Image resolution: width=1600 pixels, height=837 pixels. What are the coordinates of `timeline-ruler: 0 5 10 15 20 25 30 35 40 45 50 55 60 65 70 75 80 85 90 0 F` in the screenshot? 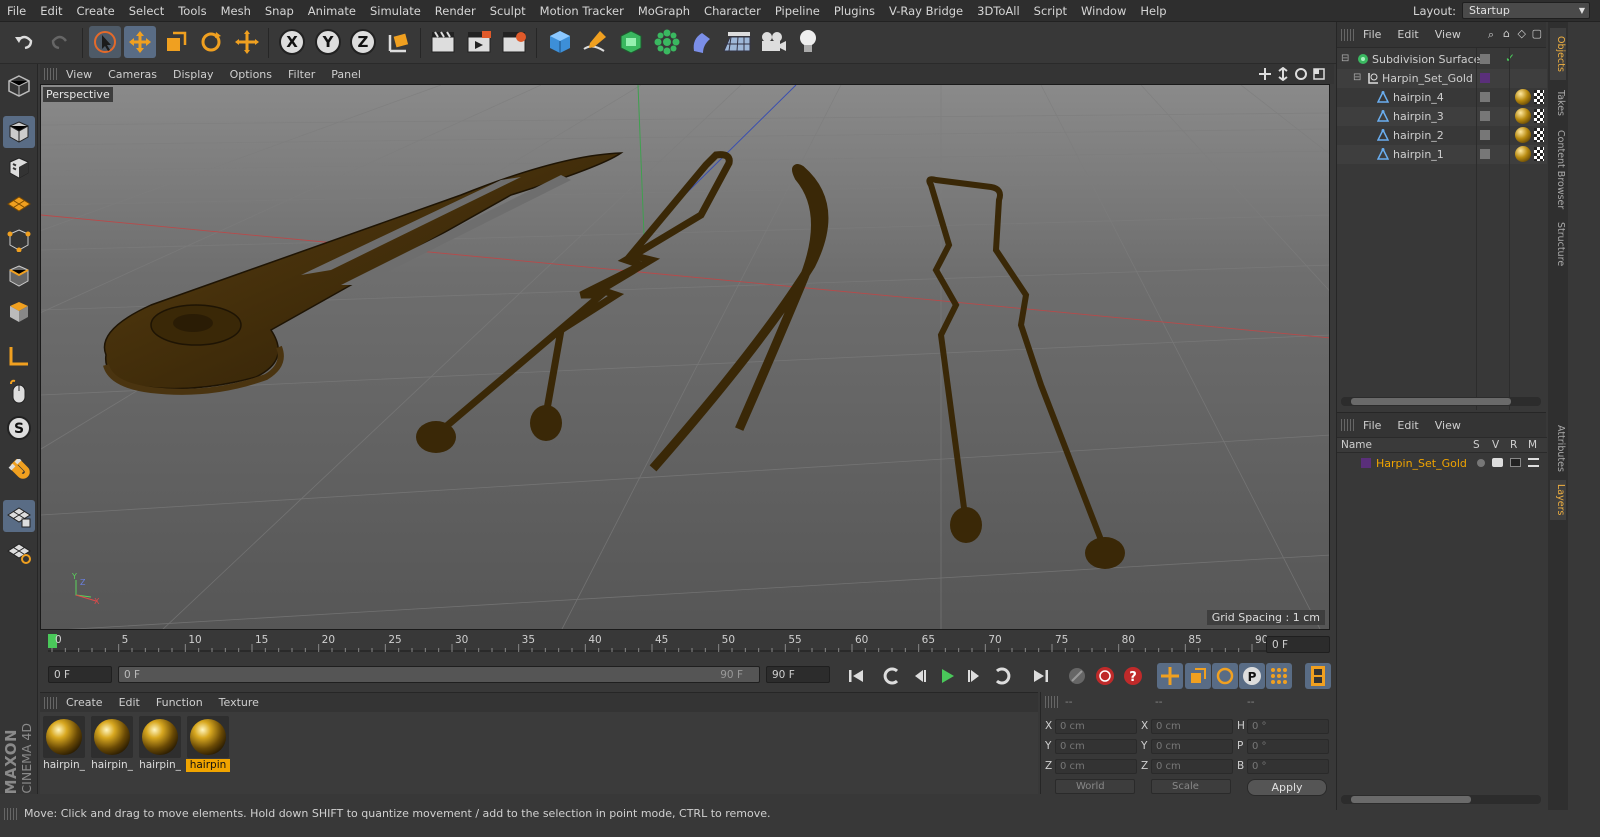 It's located at (687, 646).